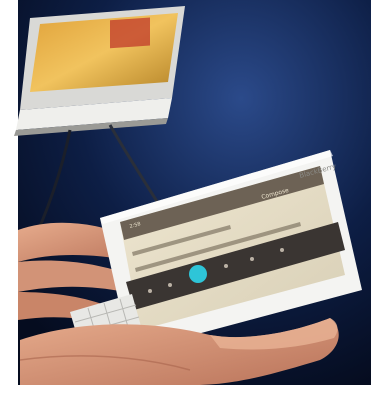  Describe the element at coordinates (185, 389) in the screenshot. I see `bottom-margin` at that location.